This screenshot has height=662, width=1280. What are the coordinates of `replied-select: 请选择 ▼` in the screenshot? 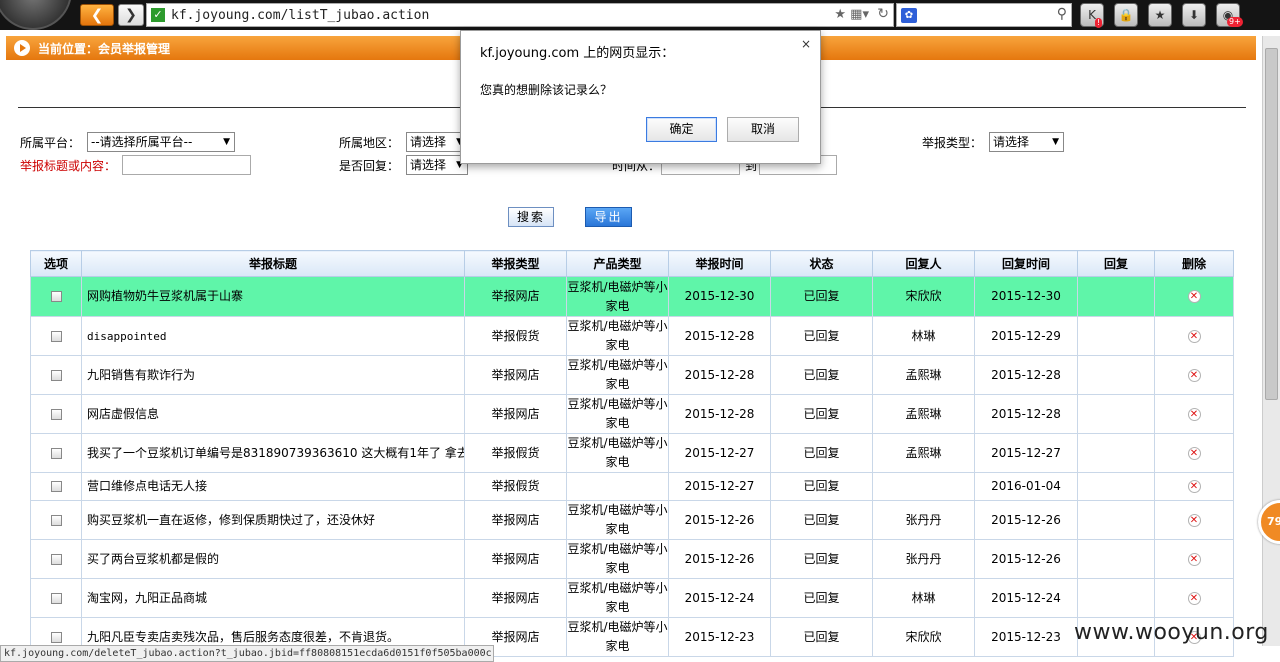 It's located at (437, 165).